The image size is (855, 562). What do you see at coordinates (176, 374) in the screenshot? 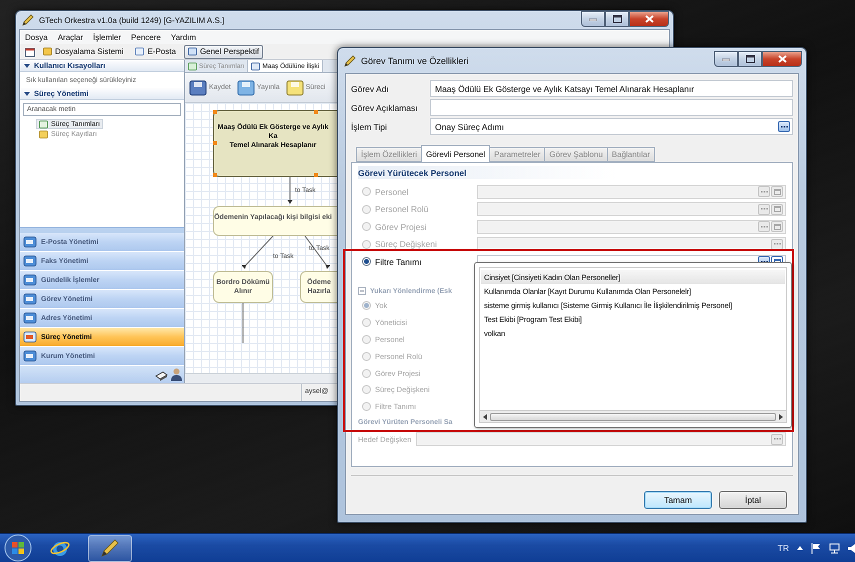
I see `user-icon` at bounding box center [176, 374].